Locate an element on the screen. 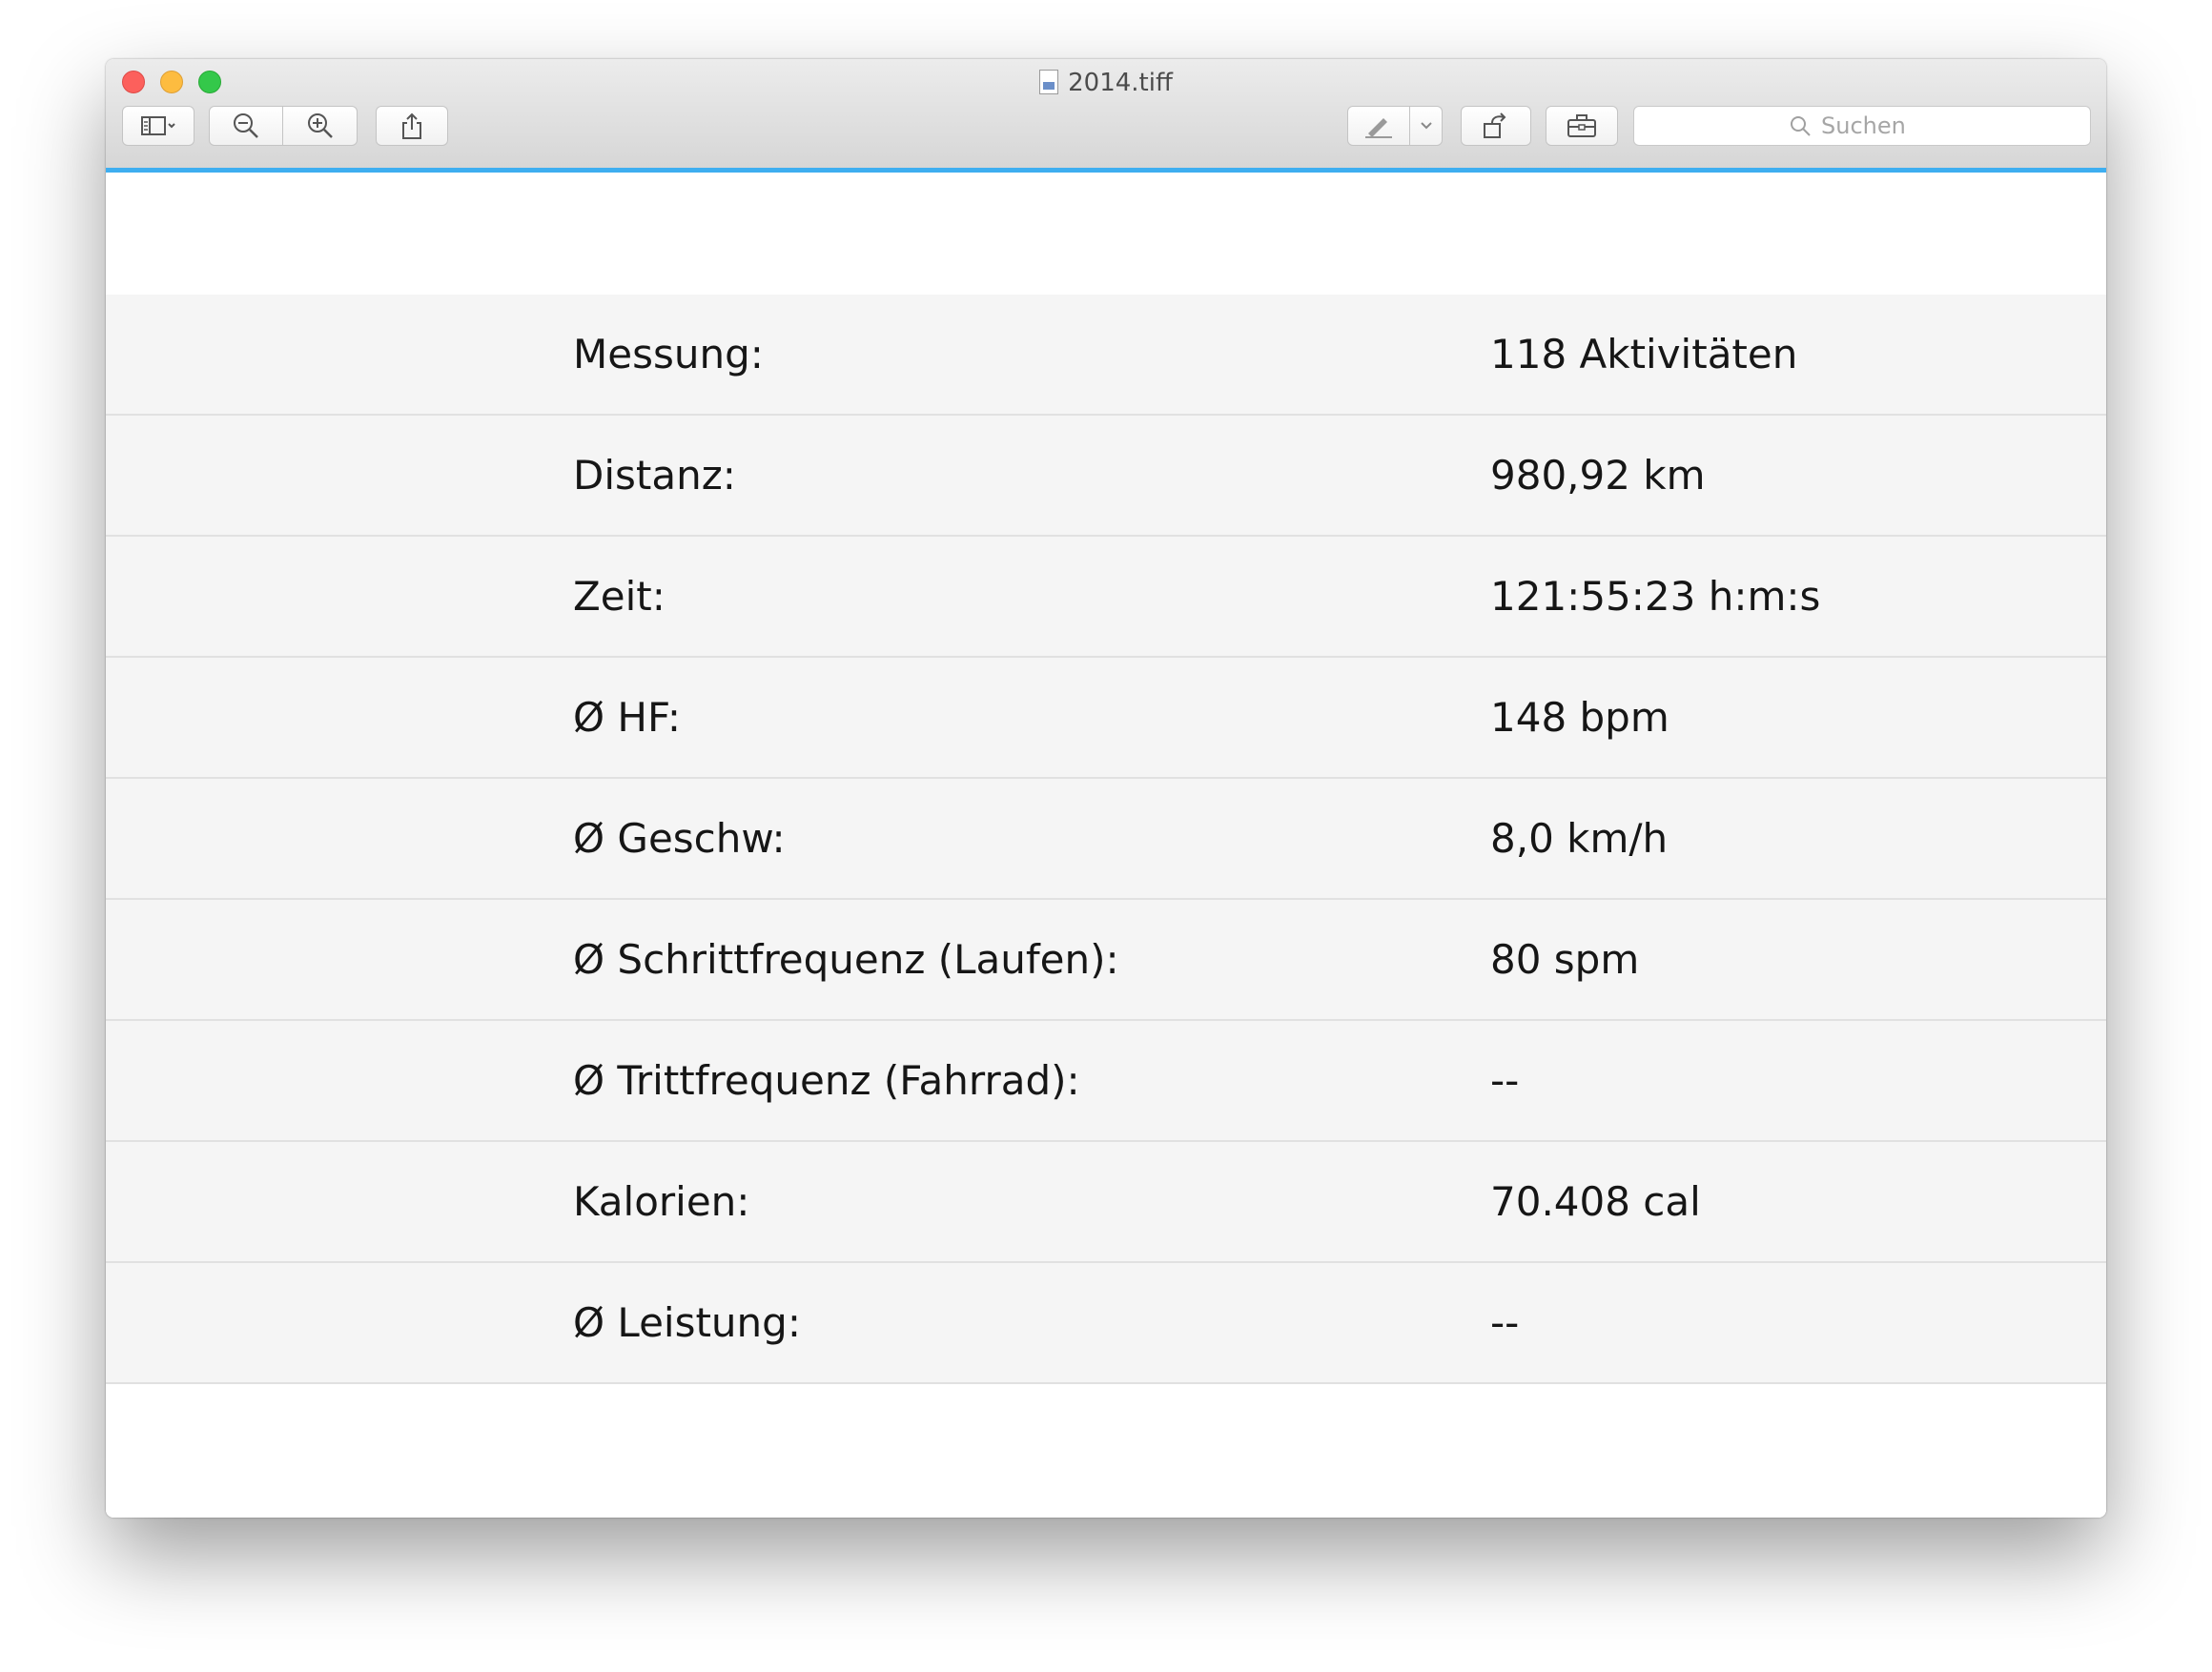 The height and width of the screenshot is (1672, 2212). table-row: Ø Schrittfrequenz (Laufen): 80 spm is located at coordinates (1106, 961).